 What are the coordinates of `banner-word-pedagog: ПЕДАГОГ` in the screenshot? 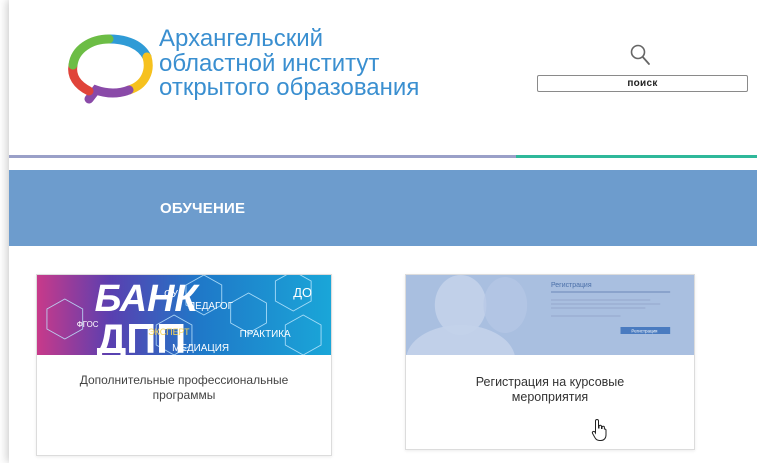 It's located at (211, 306).